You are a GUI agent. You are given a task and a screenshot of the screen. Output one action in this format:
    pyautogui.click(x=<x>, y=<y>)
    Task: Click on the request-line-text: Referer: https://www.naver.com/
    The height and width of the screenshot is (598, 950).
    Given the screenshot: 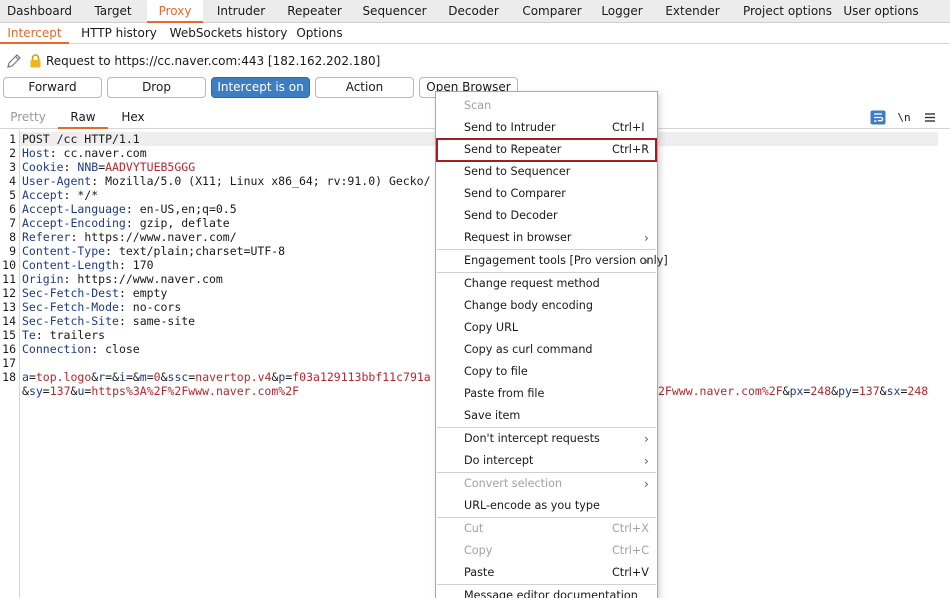 What is the action you would take?
    pyautogui.click(x=129, y=237)
    